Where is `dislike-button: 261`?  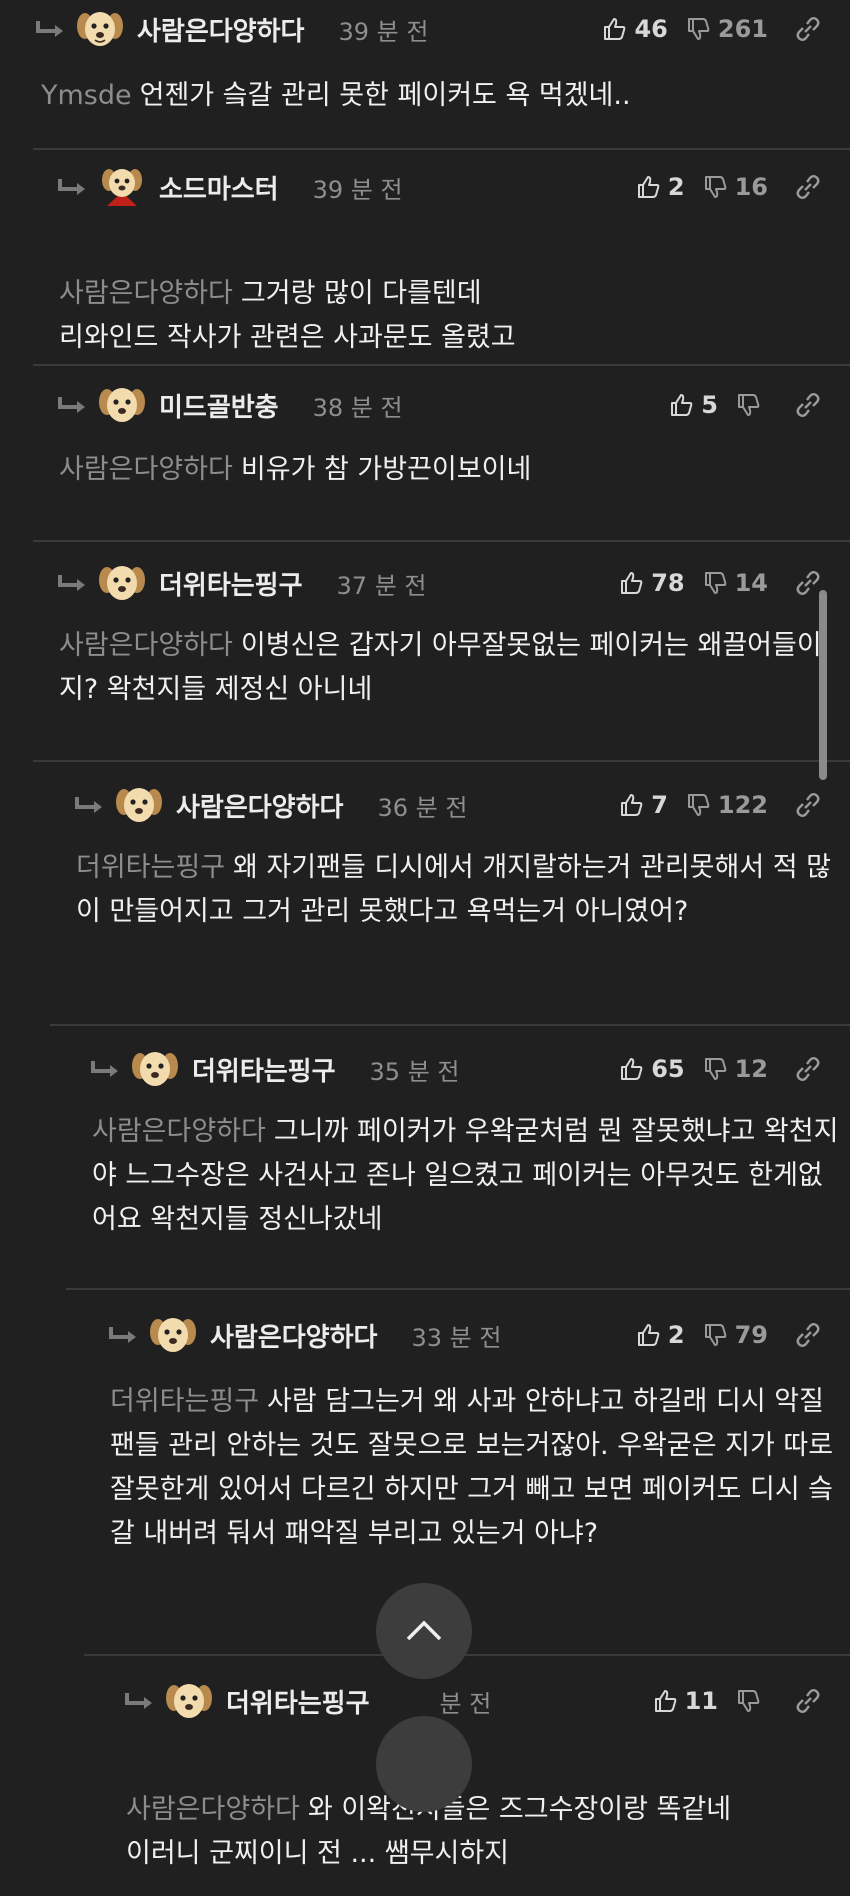
dislike-button: 261 is located at coordinates (727, 29).